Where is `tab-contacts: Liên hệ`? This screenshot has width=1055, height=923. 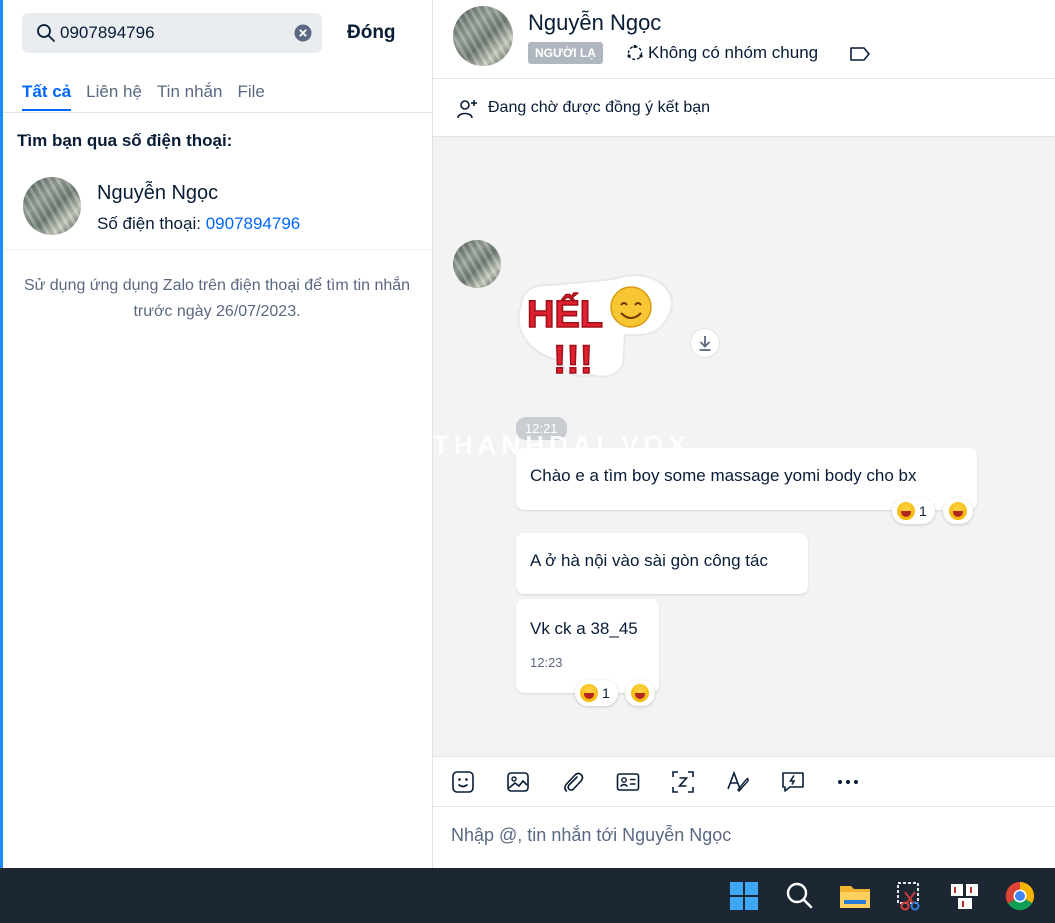 tab-contacts: Liên hệ is located at coordinates (114, 96).